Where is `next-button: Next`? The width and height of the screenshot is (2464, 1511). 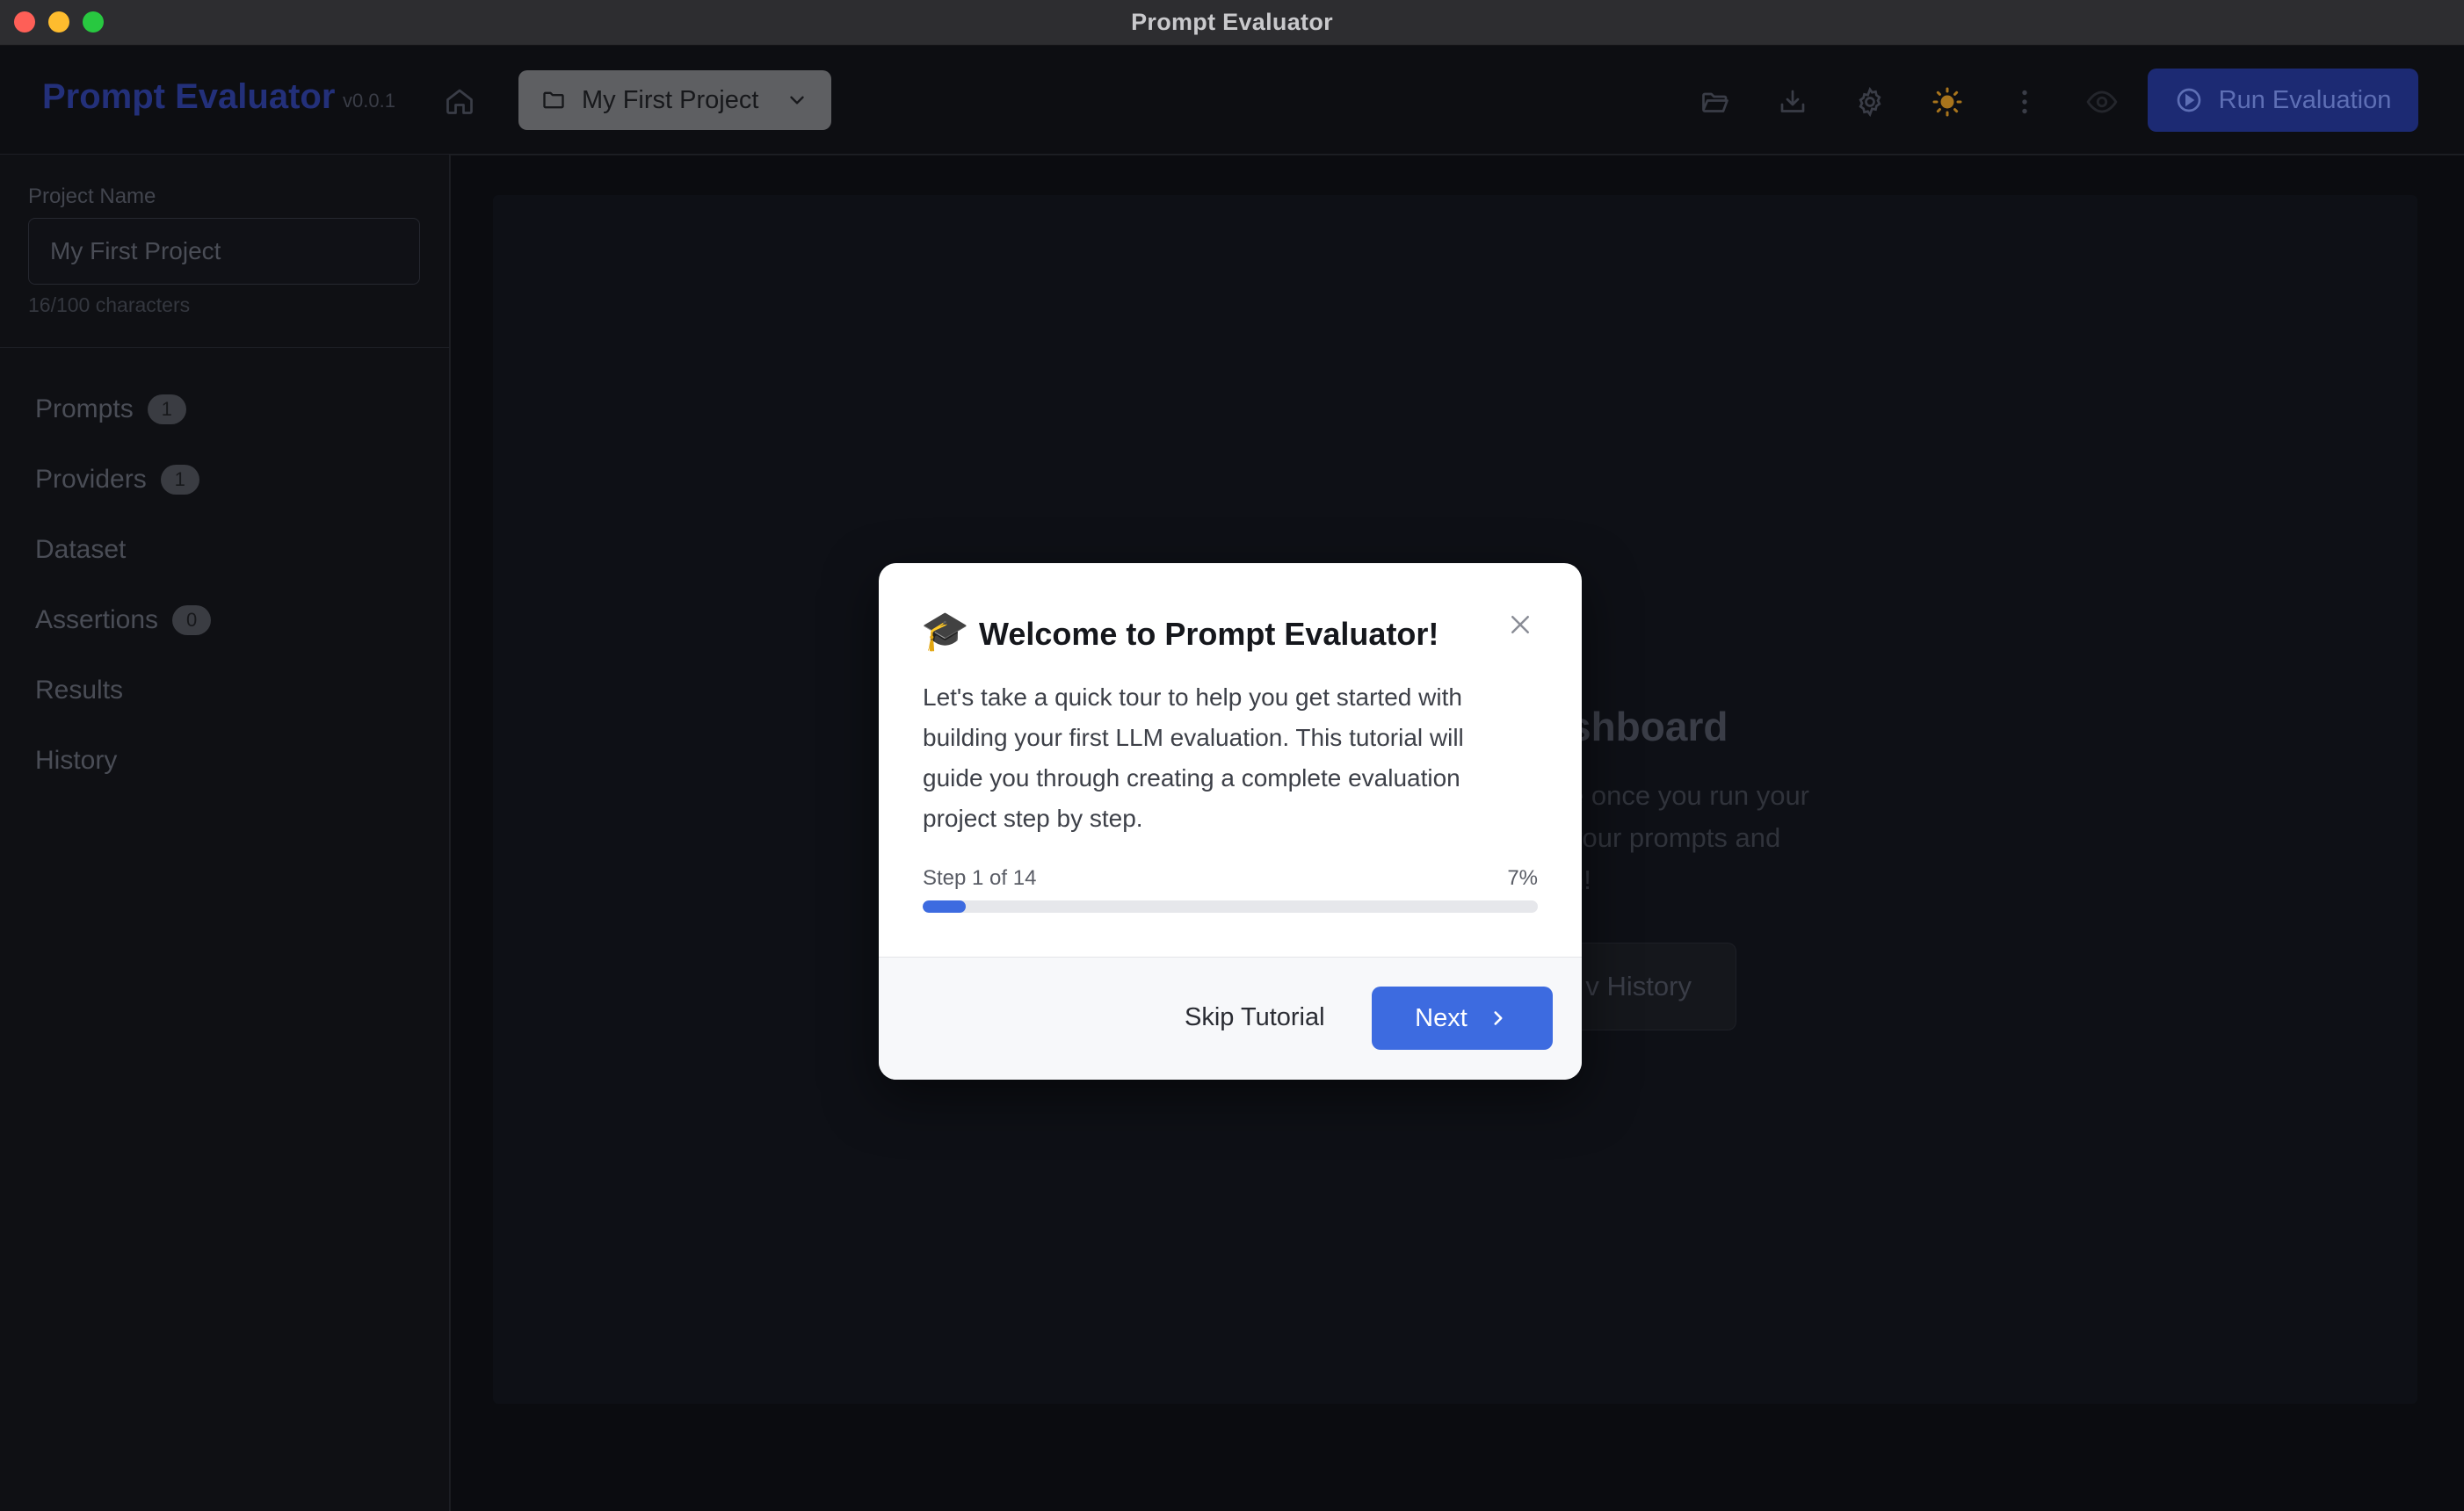
next-button: Next is located at coordinates (1462, 1018).